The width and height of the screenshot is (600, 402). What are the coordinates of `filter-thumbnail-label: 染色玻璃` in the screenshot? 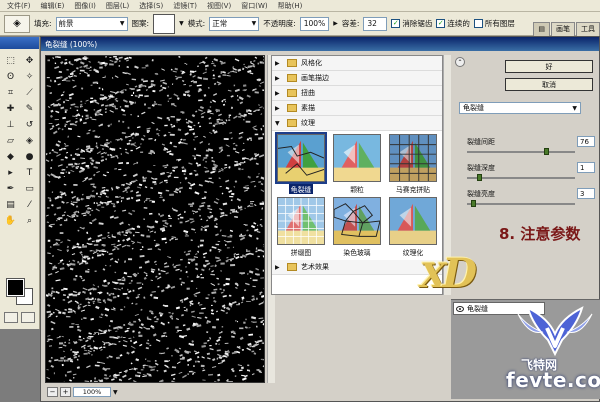 It's located at (357, 253).